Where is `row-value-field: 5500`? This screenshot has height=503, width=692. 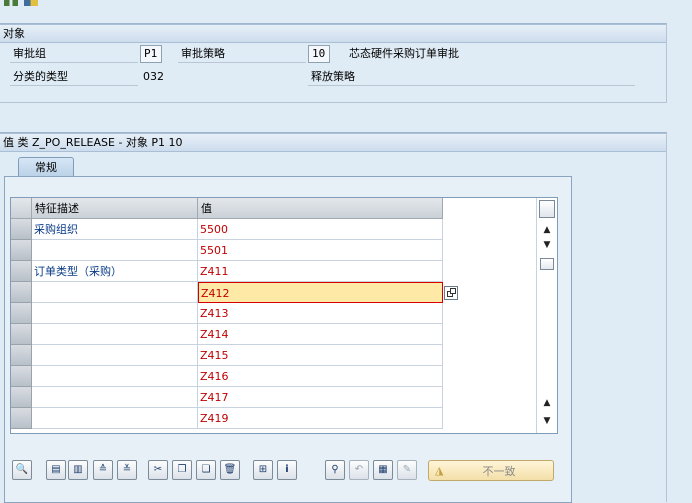 row-value-field: 5500 is located at coordinates (320, 229).